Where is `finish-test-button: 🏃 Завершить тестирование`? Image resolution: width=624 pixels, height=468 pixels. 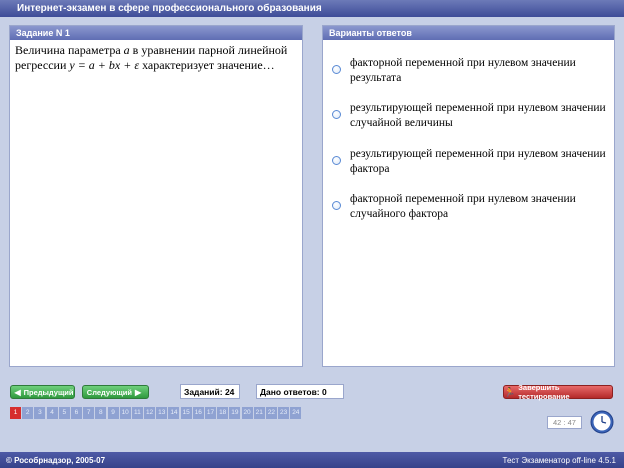
finish-test-button: 🏃 Завершить тестирование is located at coordinates (558, 392).